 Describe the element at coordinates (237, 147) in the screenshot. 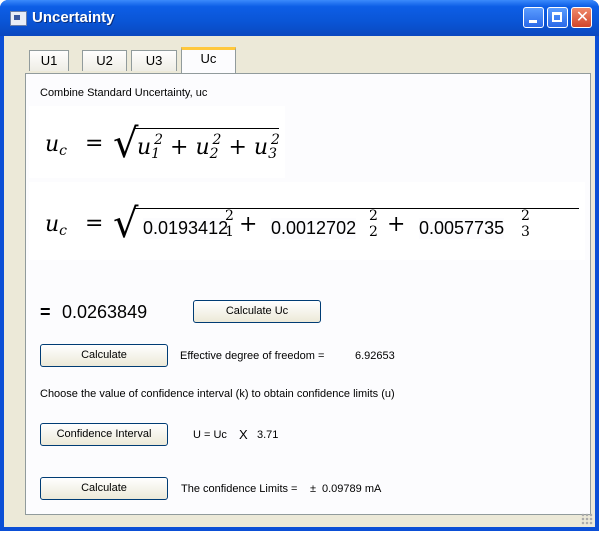

I see `plus-2: +` at that location.